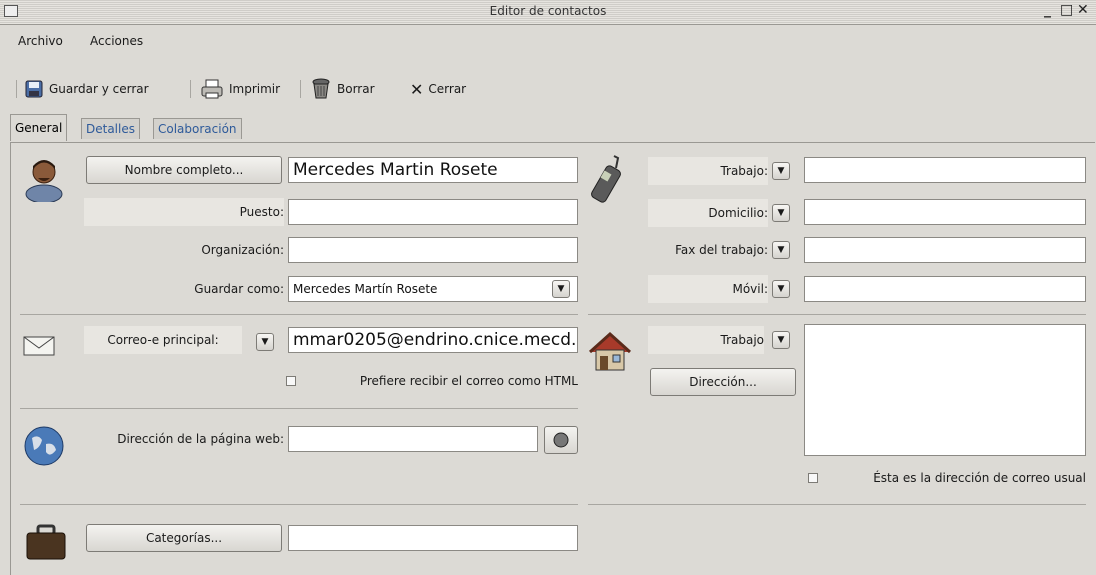  I want to click on address-type-label: Trabajo, so click(706, 340).